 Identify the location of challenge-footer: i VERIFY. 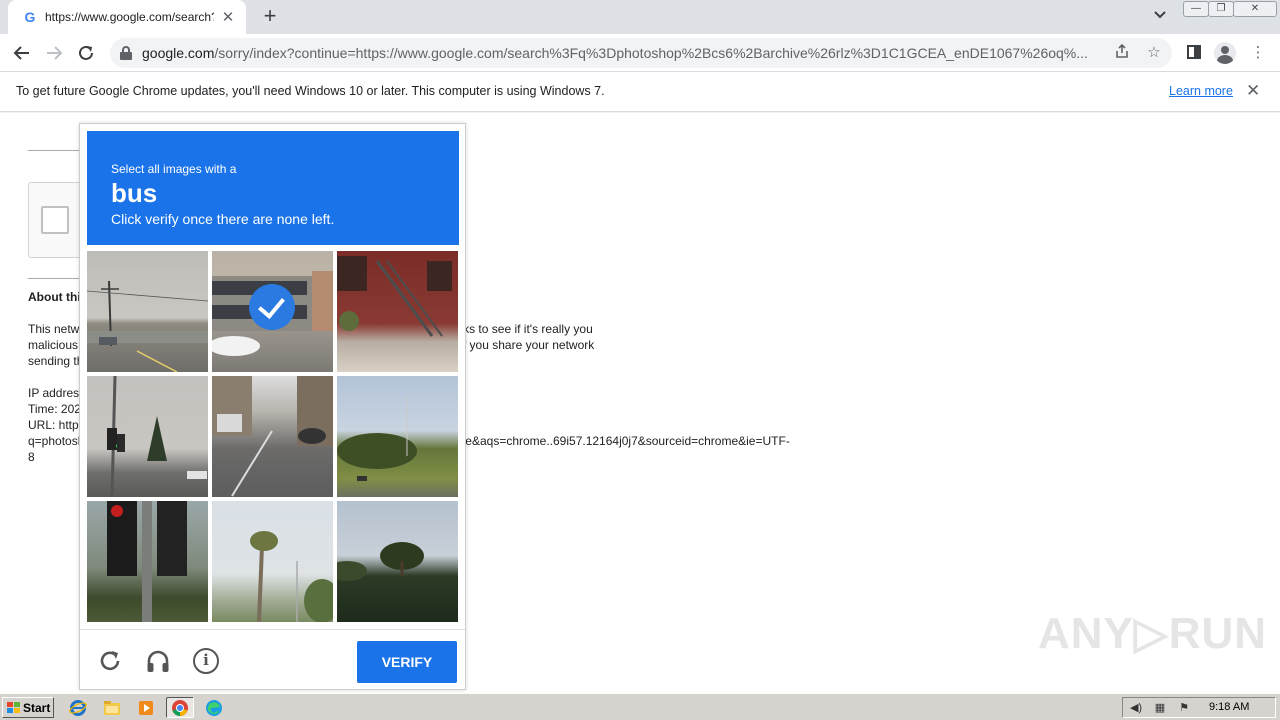
(272, 659).